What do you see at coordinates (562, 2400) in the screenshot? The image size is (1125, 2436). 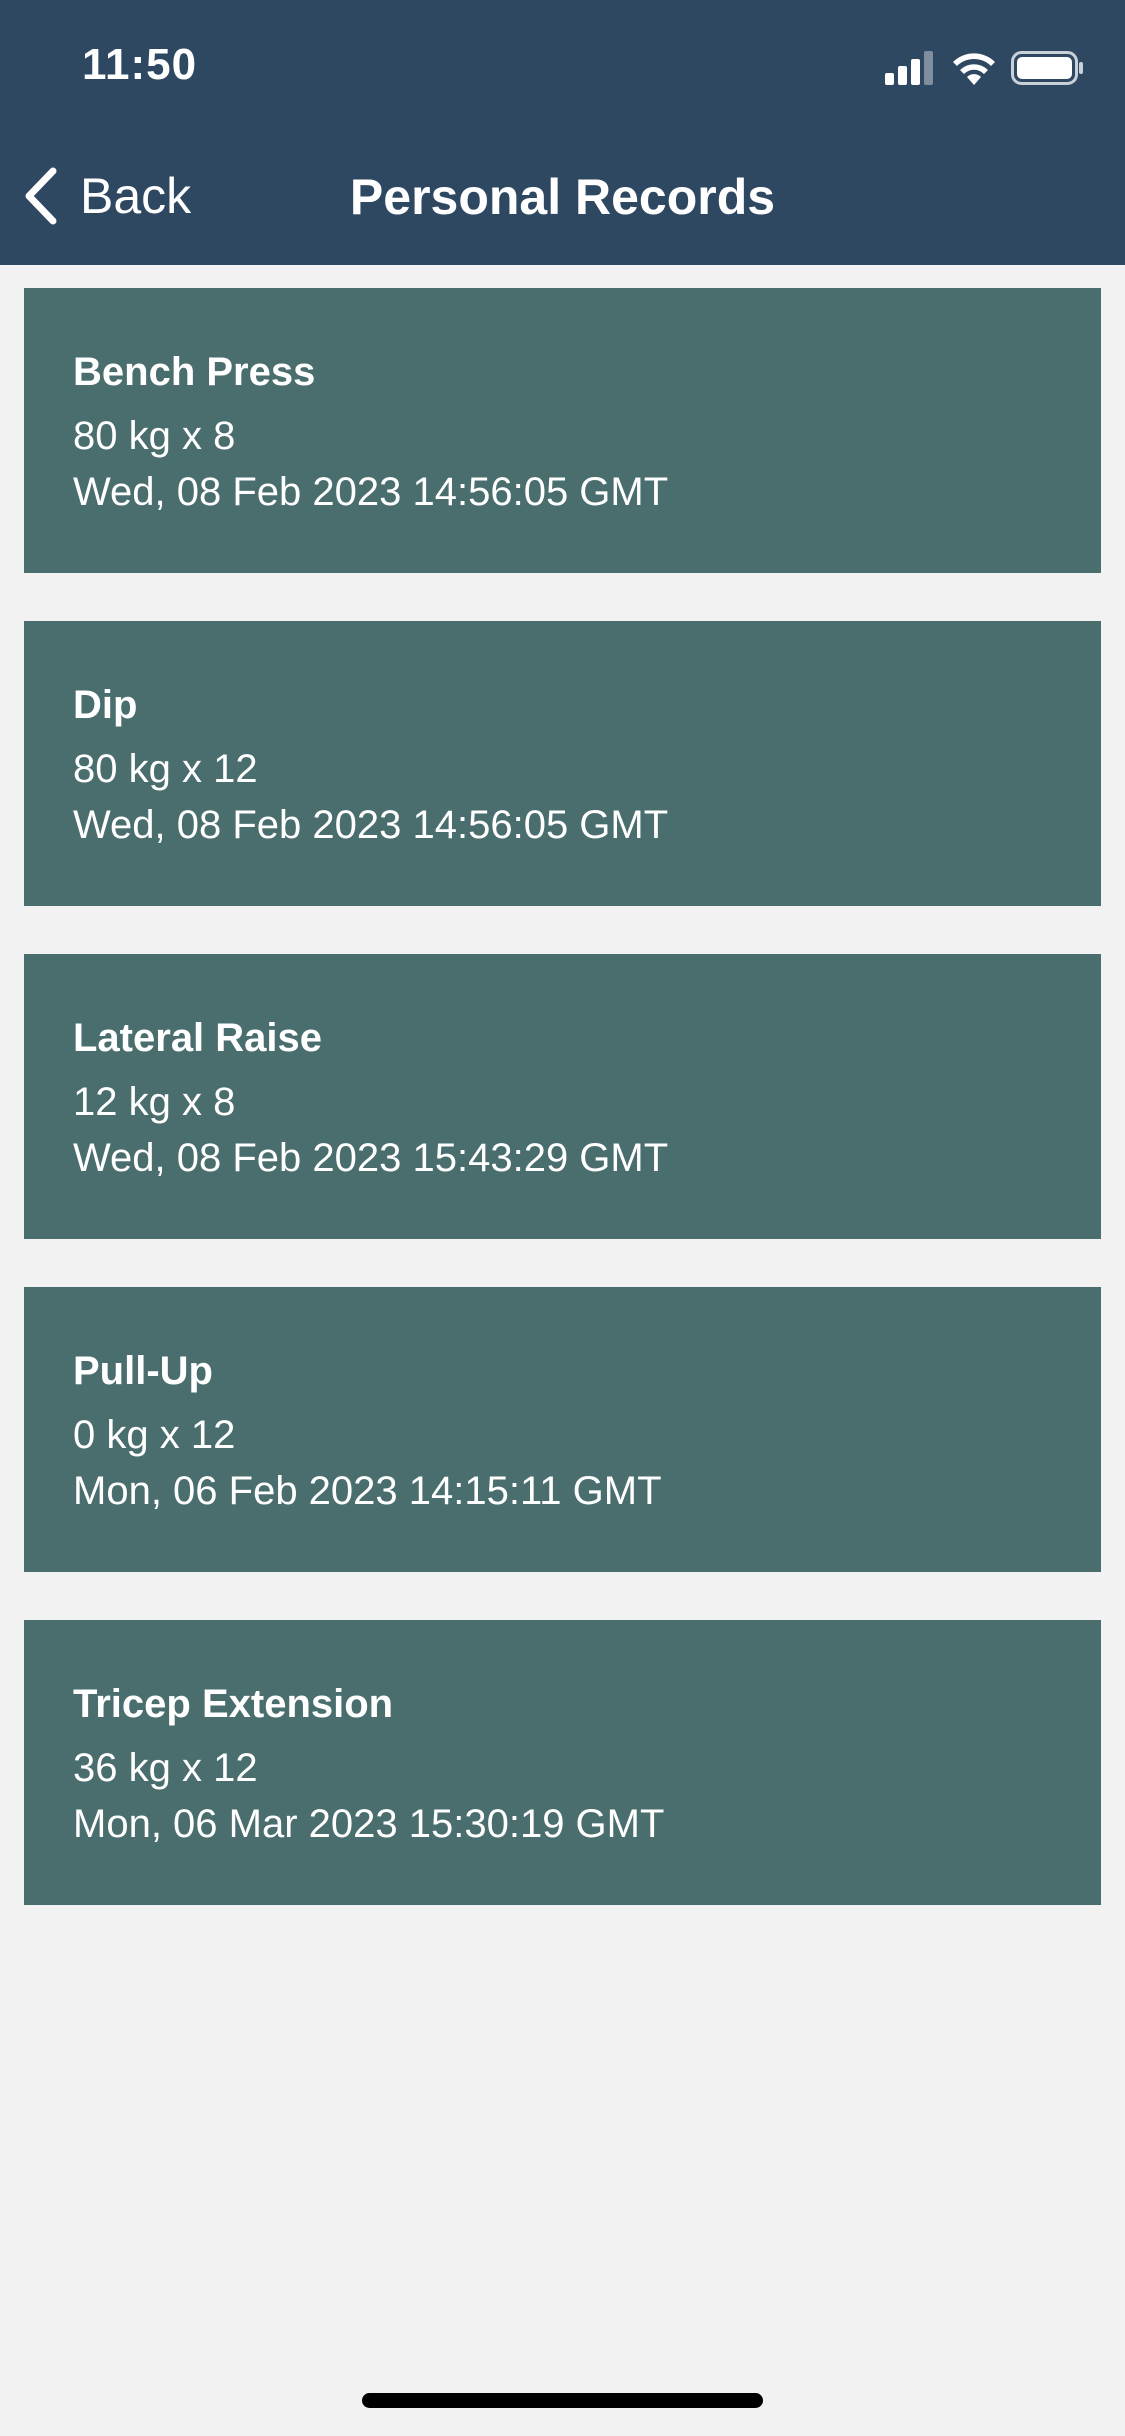 I see `home-indicator` at bounding box center [562, 2400].